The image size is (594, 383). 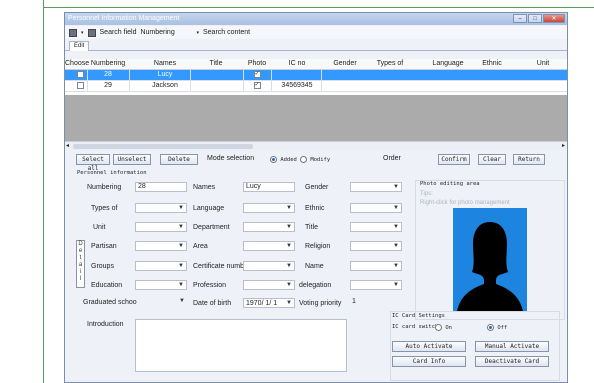 I want to click on scroll-right-icon: ▸, so click(x=563, y=145).